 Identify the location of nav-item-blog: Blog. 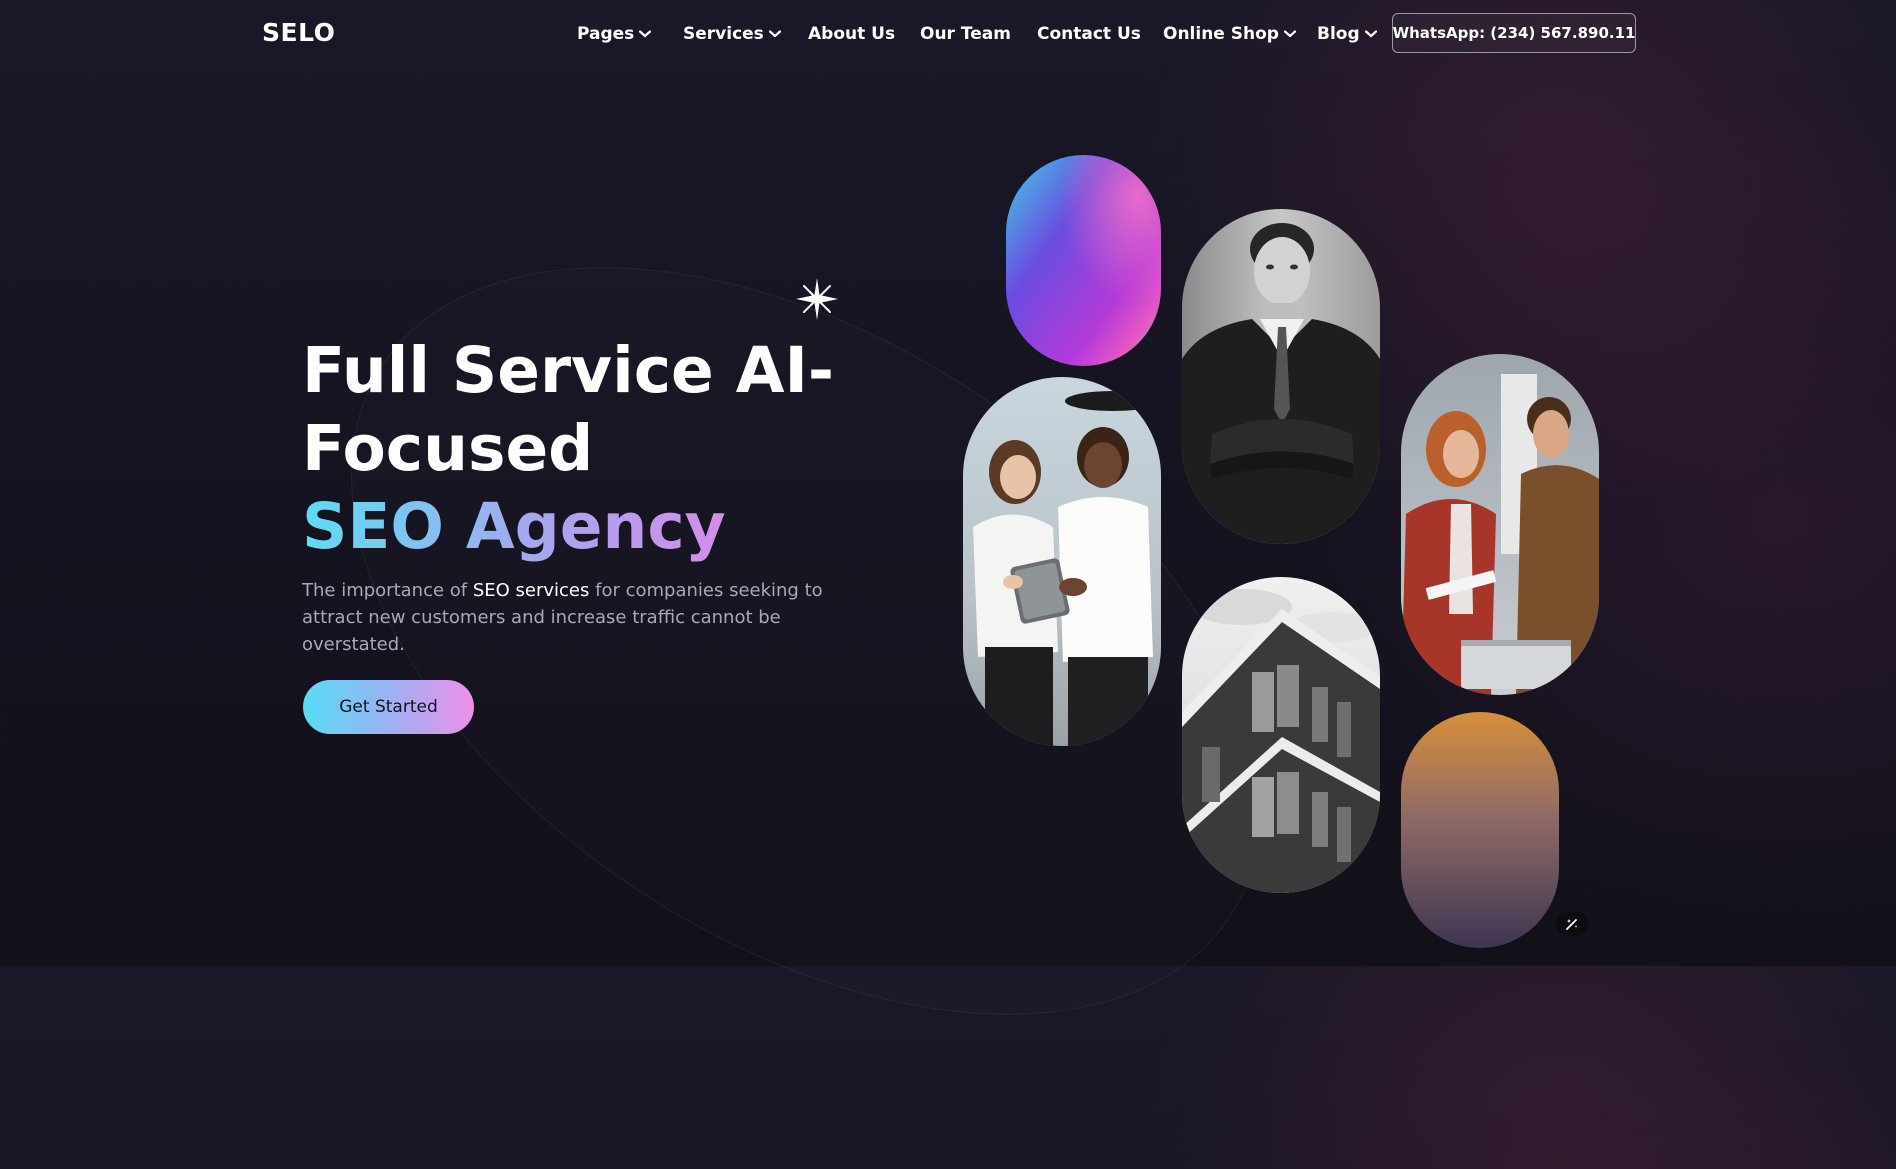
(1347, 34).